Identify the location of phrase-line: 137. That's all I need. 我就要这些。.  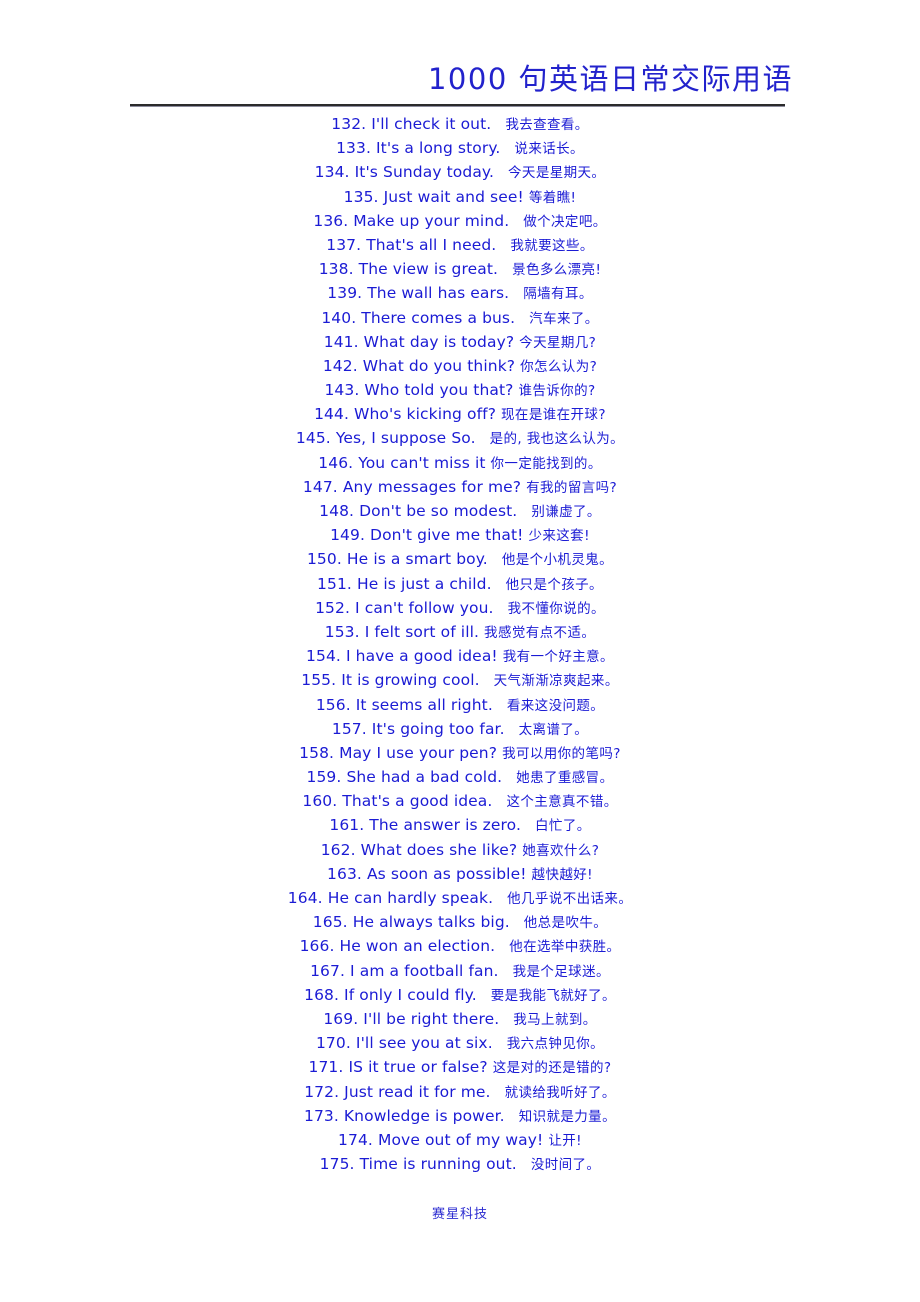
(460, 245).